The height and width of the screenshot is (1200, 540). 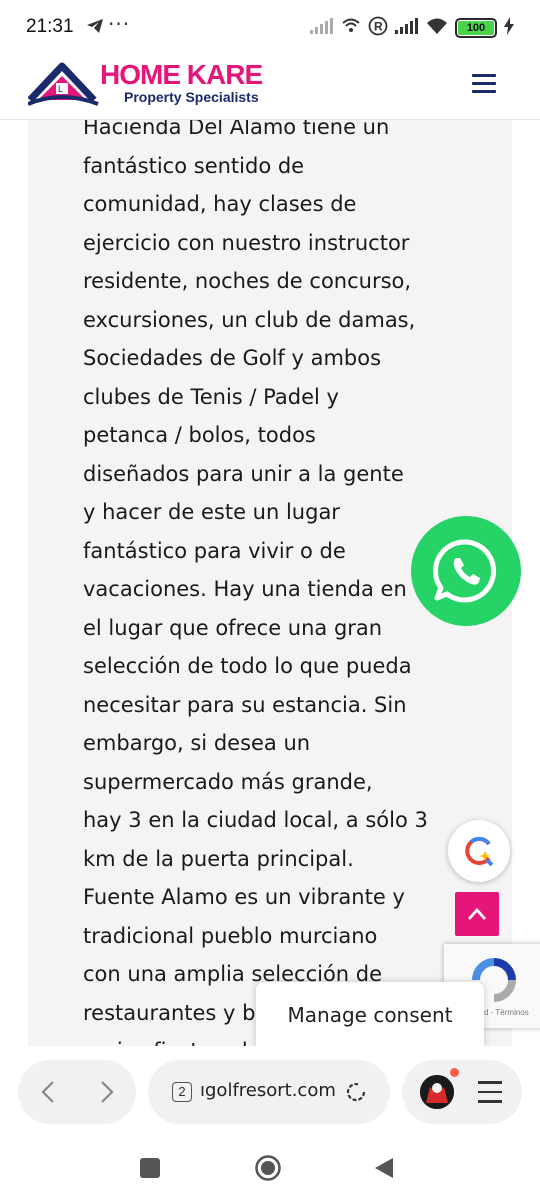 I want to click on system-navigation-bar, so click(x=270, y=1169).